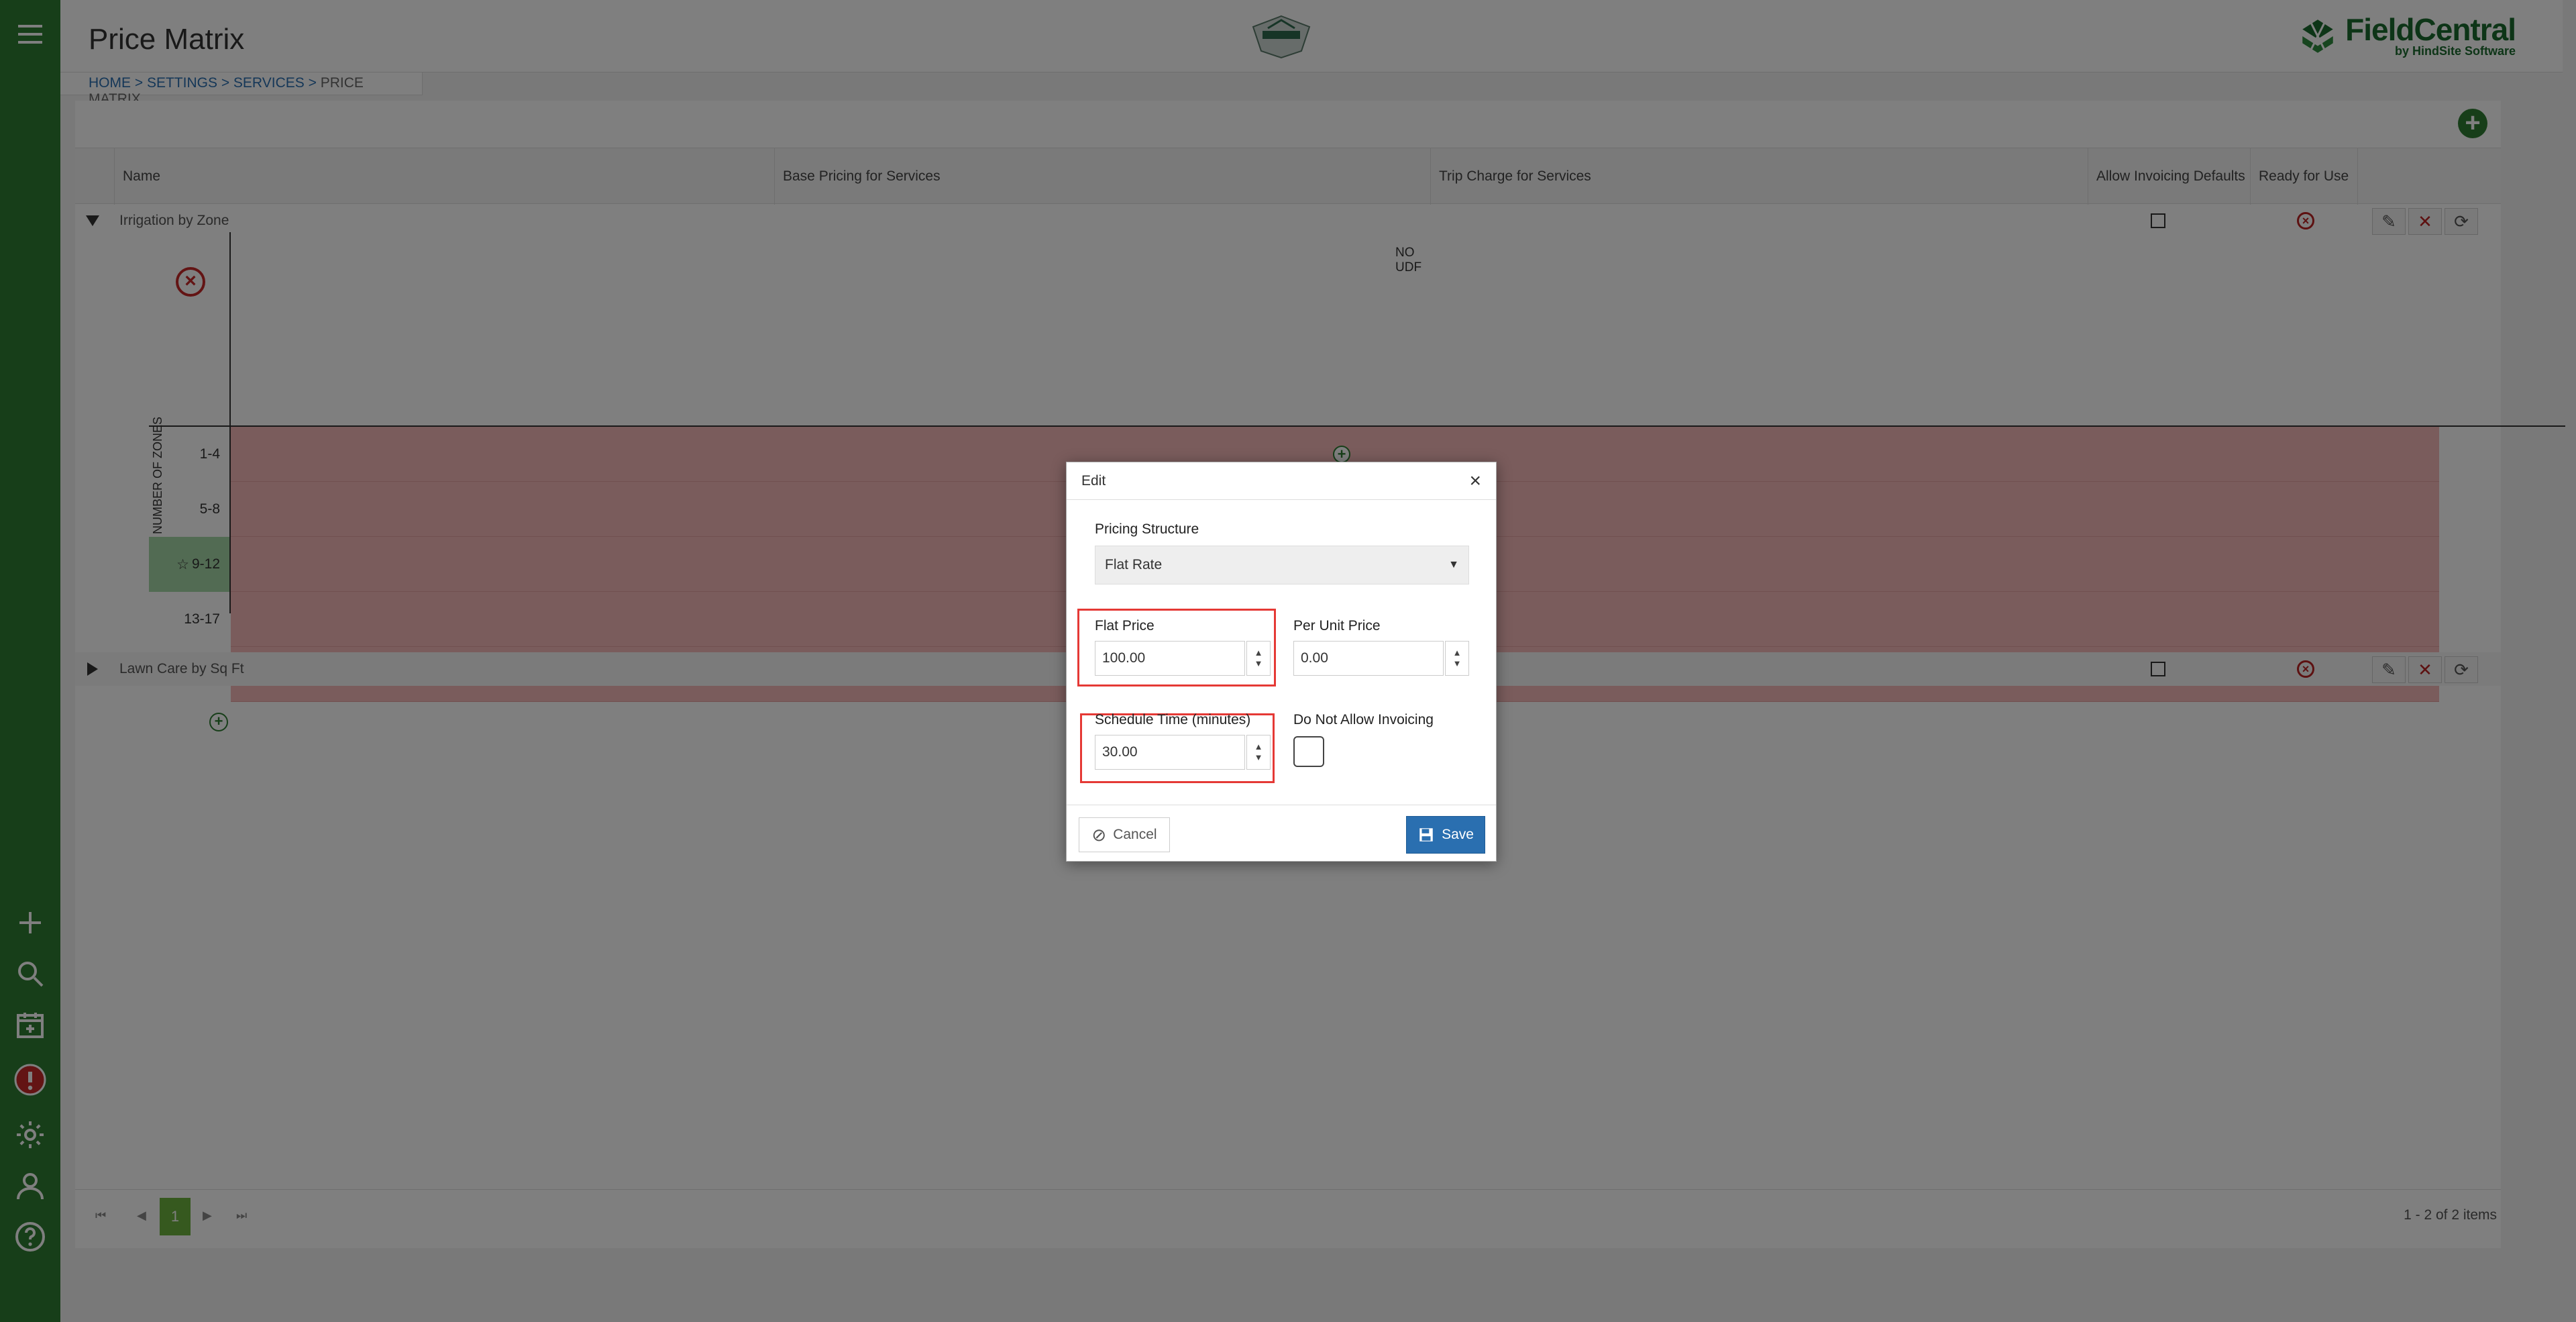 The height and width of the screenshot is (1322, 2576). What do you see at coordinates (1258, 658) in the screenshot?
I see `flat-price-stepper: ▲ ▼` at bounding box center [1258, 658].